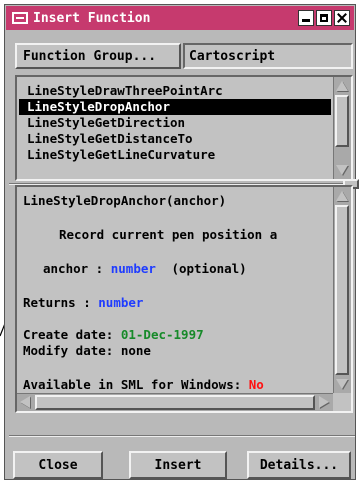 This screenshot has width=361, height=484. Describe the element at coordinates (57, 302) in the screenshot. I see `returns-label: Returns :` at that location.